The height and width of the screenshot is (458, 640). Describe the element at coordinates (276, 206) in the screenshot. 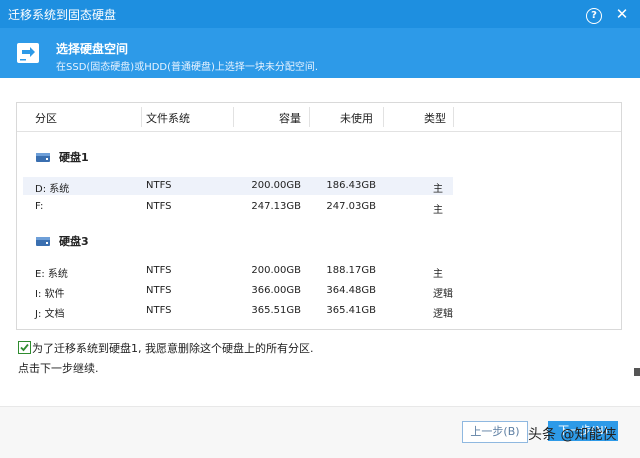

I see `capacity-cell: 247.13GB` at that location.